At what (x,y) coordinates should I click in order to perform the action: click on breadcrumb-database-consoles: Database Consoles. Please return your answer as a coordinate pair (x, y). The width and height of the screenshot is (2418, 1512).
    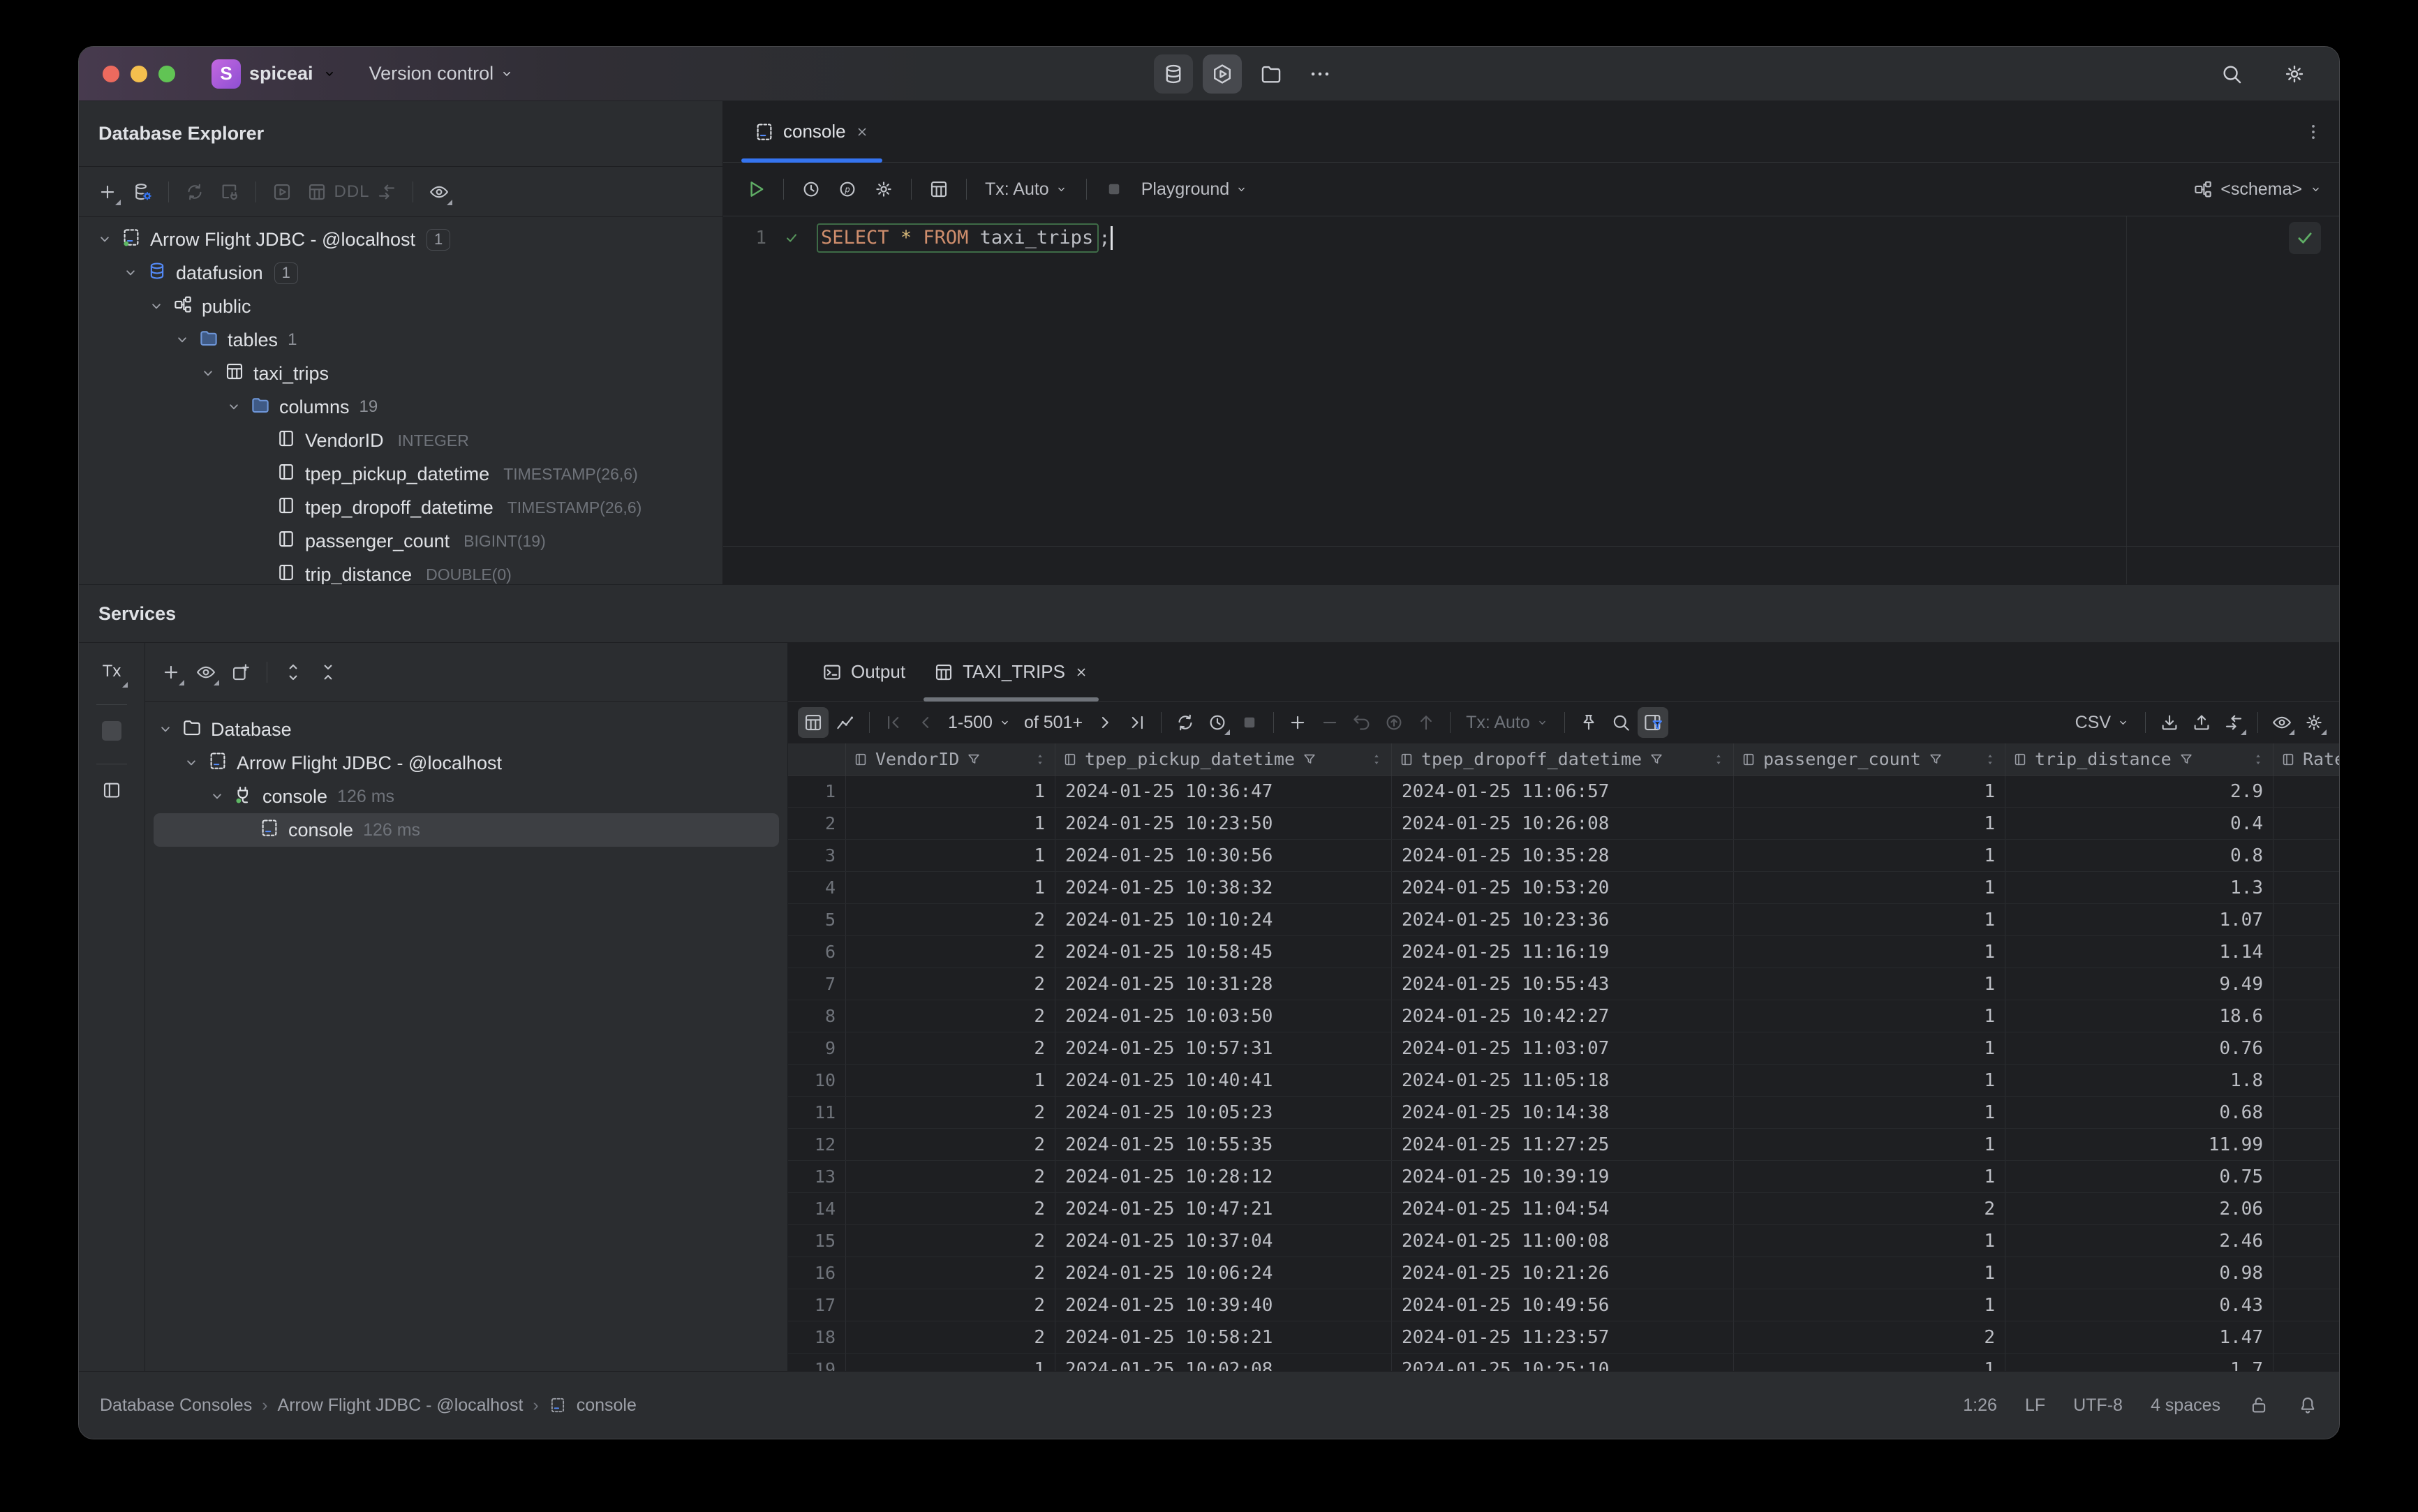
    Looking at the image, I should click on (176, 1405).